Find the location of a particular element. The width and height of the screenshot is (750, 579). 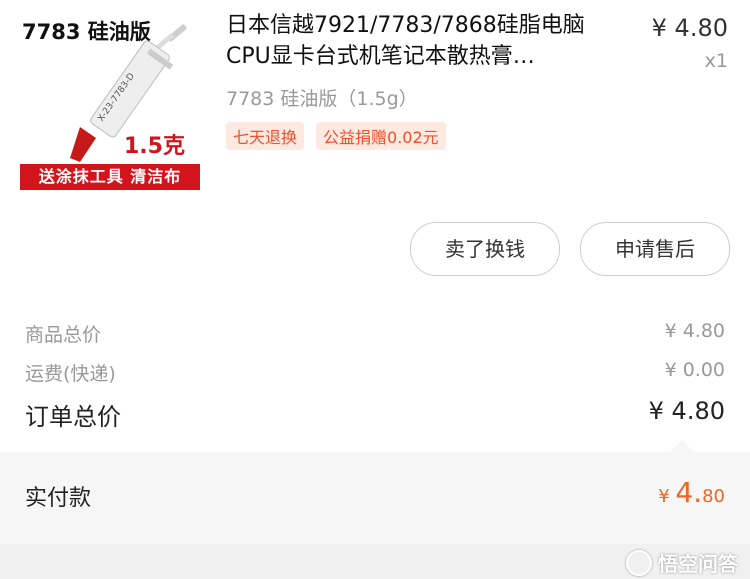

payment-amount-integer: 4. is located at coordinates (689, 492).